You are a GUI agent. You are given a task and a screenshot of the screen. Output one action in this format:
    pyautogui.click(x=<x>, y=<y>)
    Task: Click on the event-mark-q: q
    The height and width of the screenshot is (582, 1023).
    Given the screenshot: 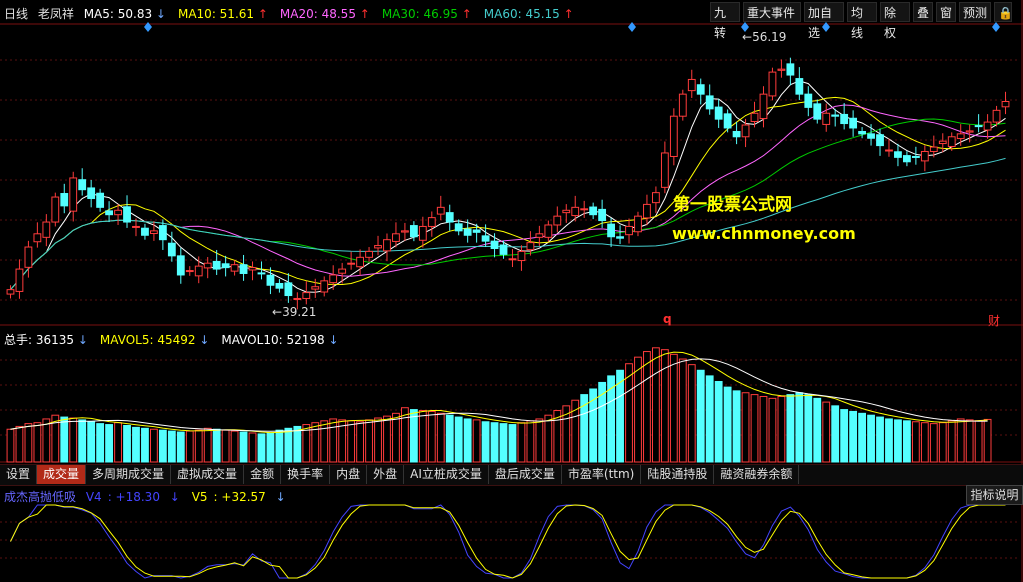 What is the action you would take?
    pyautogui.click(x=667, y=319)
    